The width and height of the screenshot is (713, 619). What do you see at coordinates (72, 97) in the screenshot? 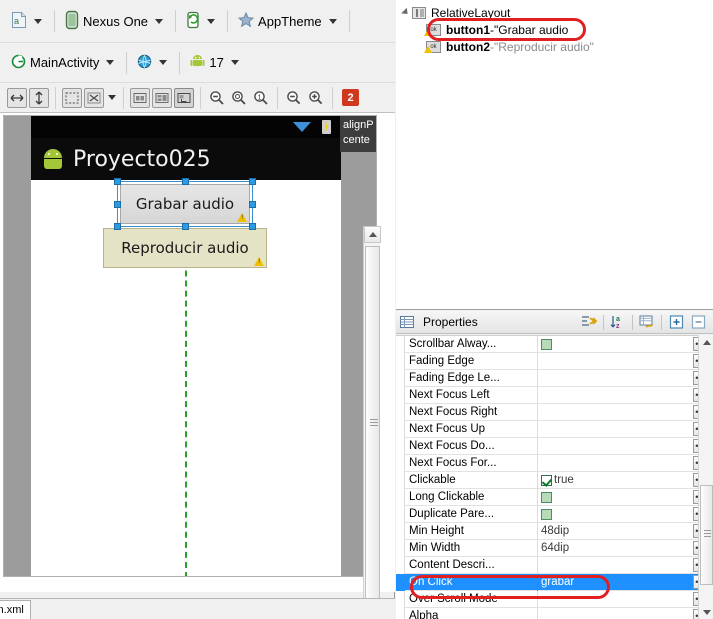
I see `select-all-icon` at bounding box center [72, 97].